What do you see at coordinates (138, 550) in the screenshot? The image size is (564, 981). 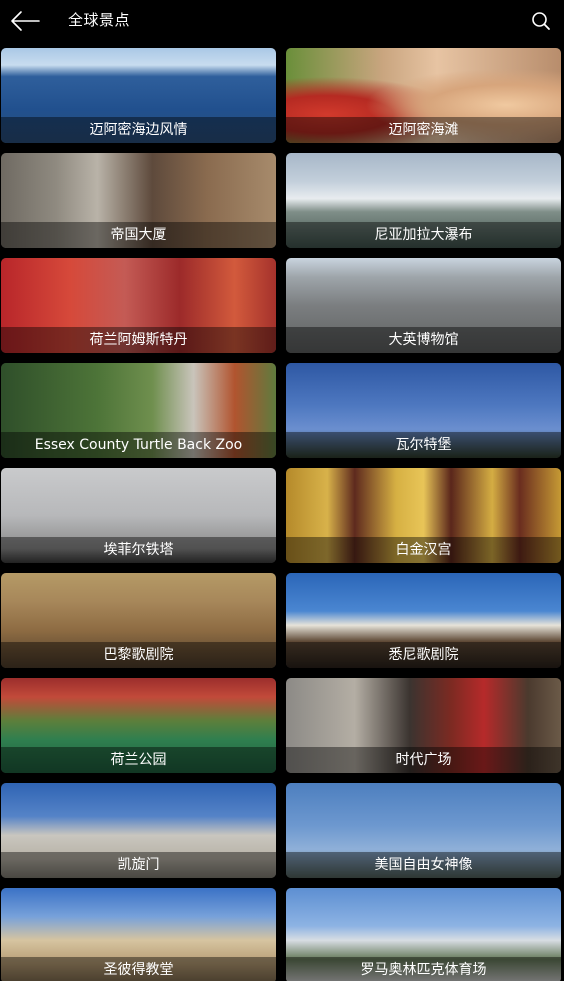 I see `attraction-name: 埃菲尔铁塔` at bounding box center [138, 550].